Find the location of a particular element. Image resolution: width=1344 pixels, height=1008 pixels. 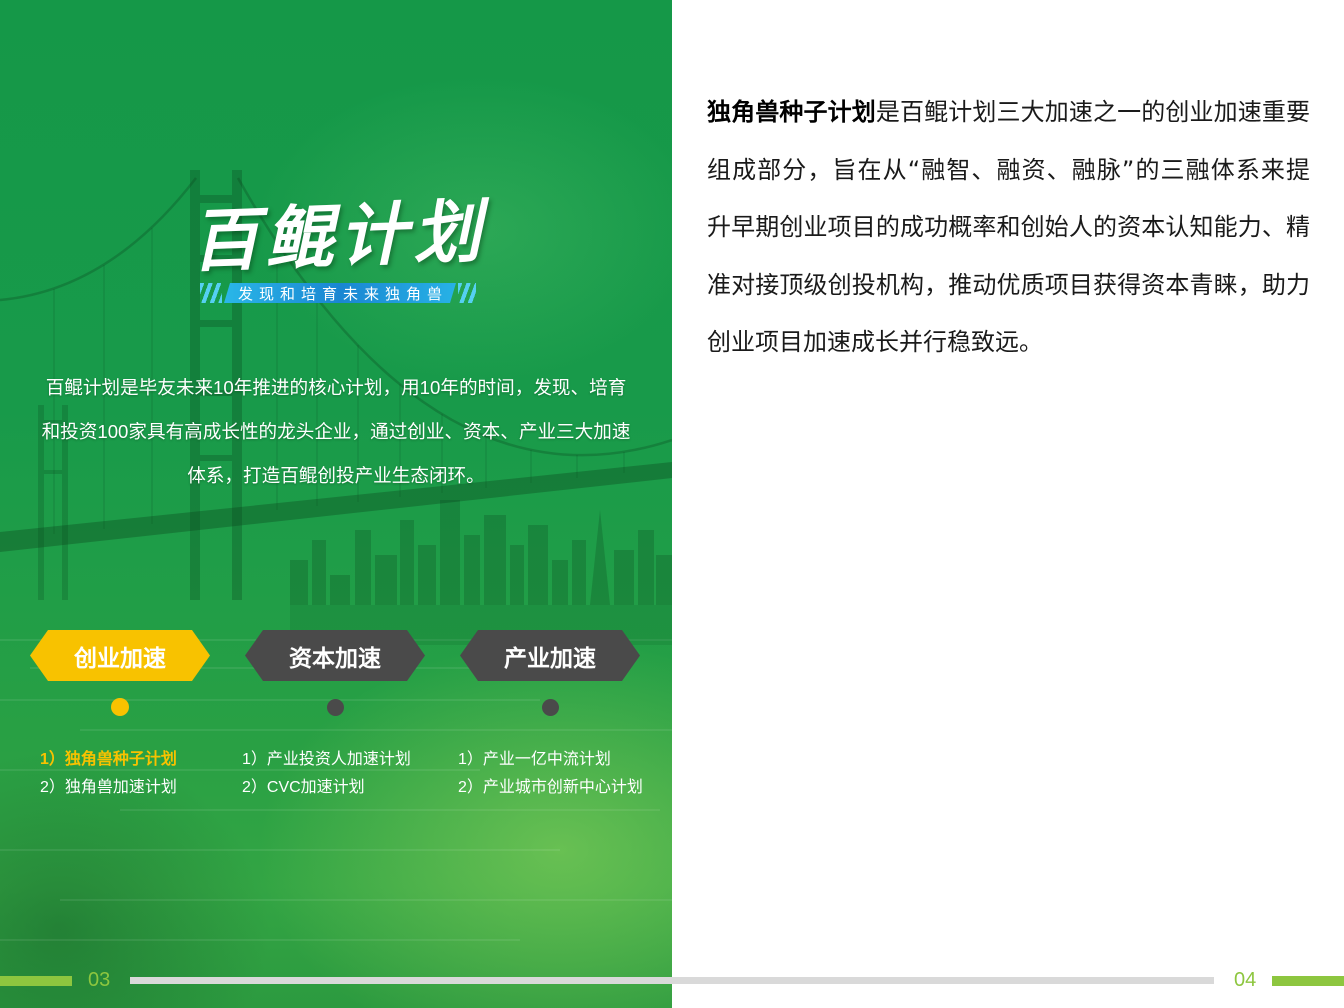

tag-capital-acceleration: 资本加速 is located at coordinates (335, 655).